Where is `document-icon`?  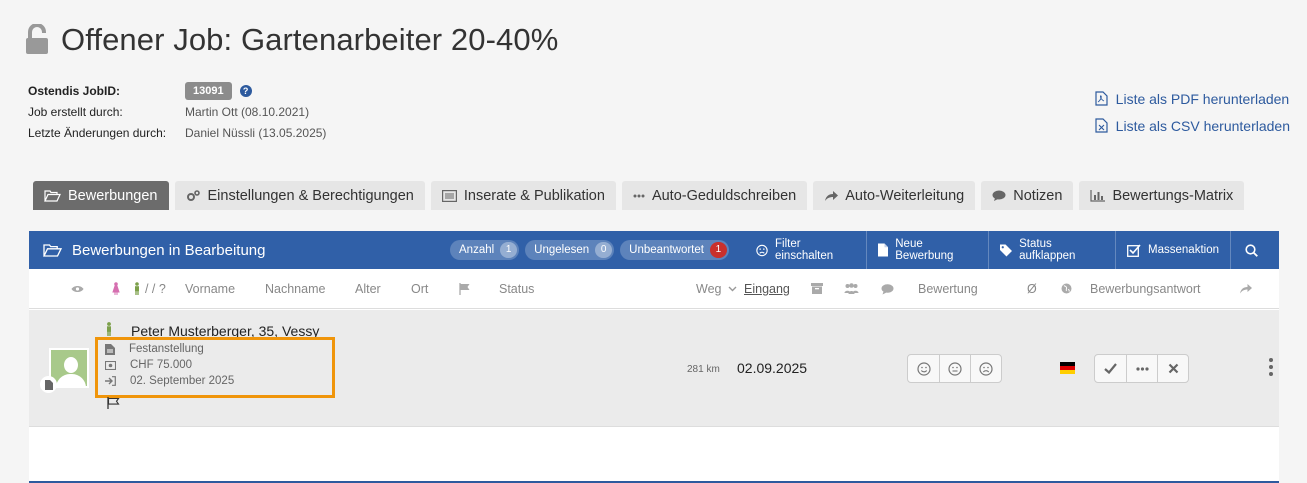 document-icon is located at coordinates (48, 384).